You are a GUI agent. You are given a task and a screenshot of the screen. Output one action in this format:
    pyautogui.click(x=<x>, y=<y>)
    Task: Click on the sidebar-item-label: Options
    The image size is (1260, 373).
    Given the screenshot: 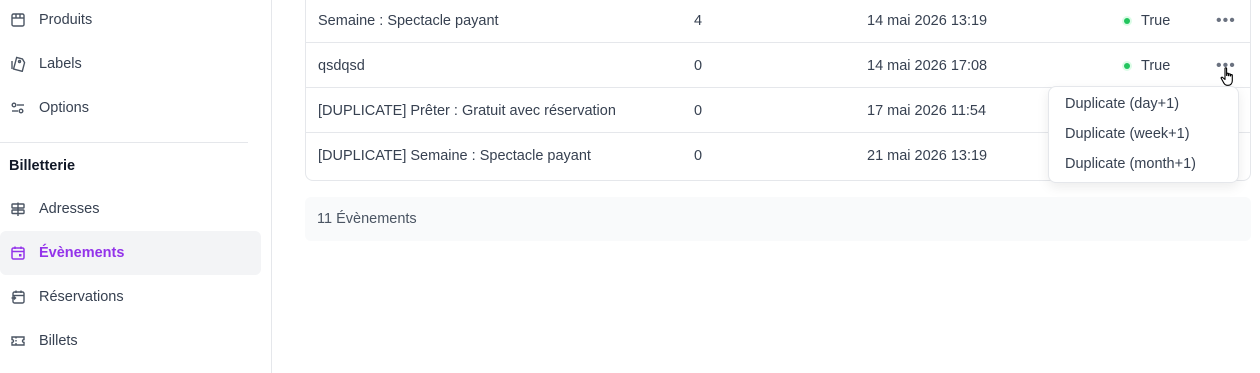 What is the action you would take?
    pyautogui.click(x=64, y=108)
    